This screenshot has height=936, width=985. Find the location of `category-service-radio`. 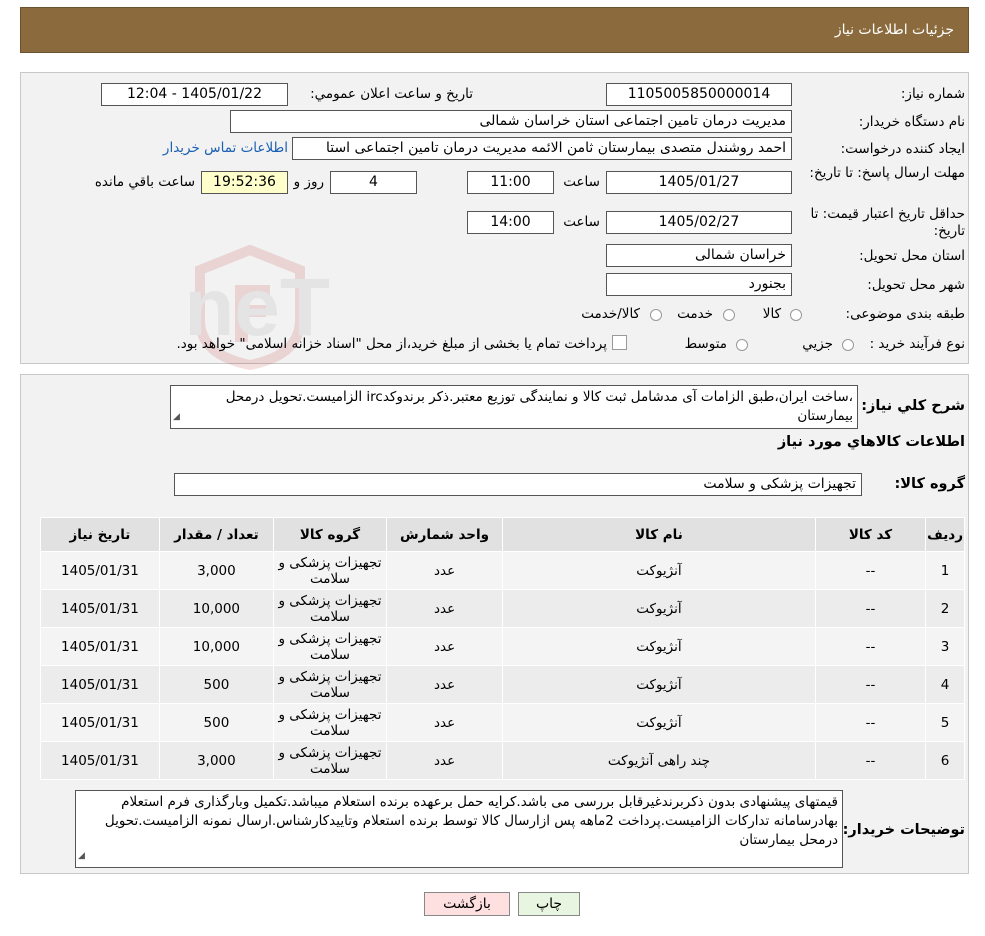

category-service-radio is located at coordinates (729, 315).